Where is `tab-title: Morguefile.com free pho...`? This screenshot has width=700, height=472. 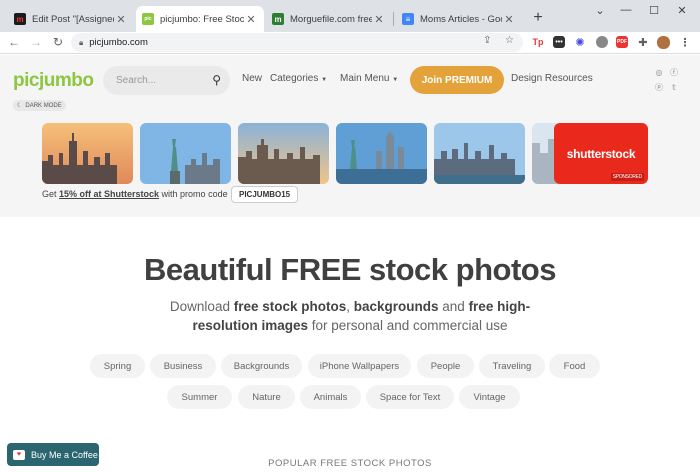
tab-title: Morguefile.com free pho... is located at coordinates (331, 19).